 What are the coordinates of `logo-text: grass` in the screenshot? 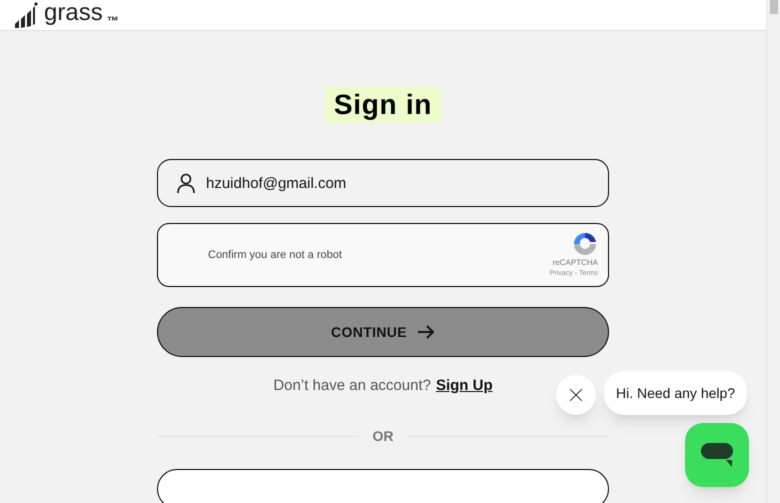 It's located at (73, 13).